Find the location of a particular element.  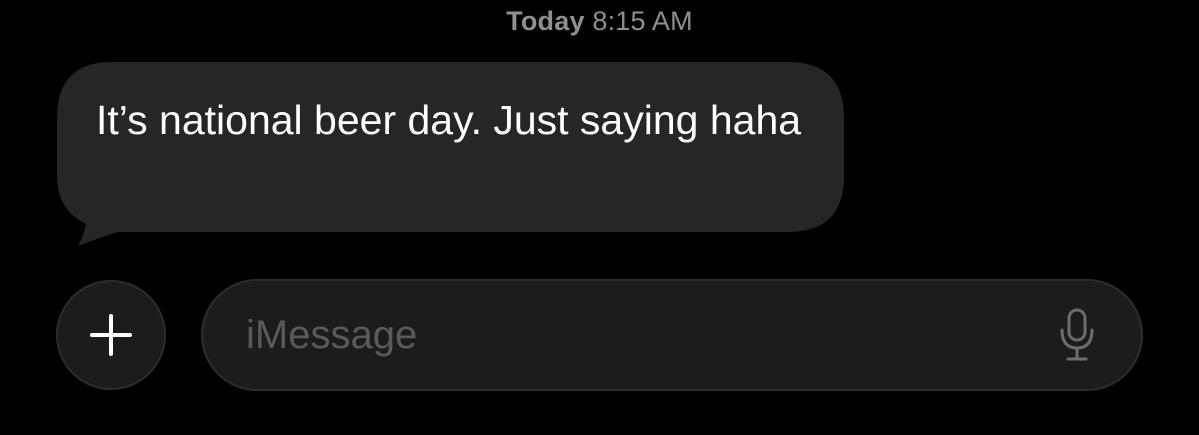

plus-icon is located at coordinates (111, 335).